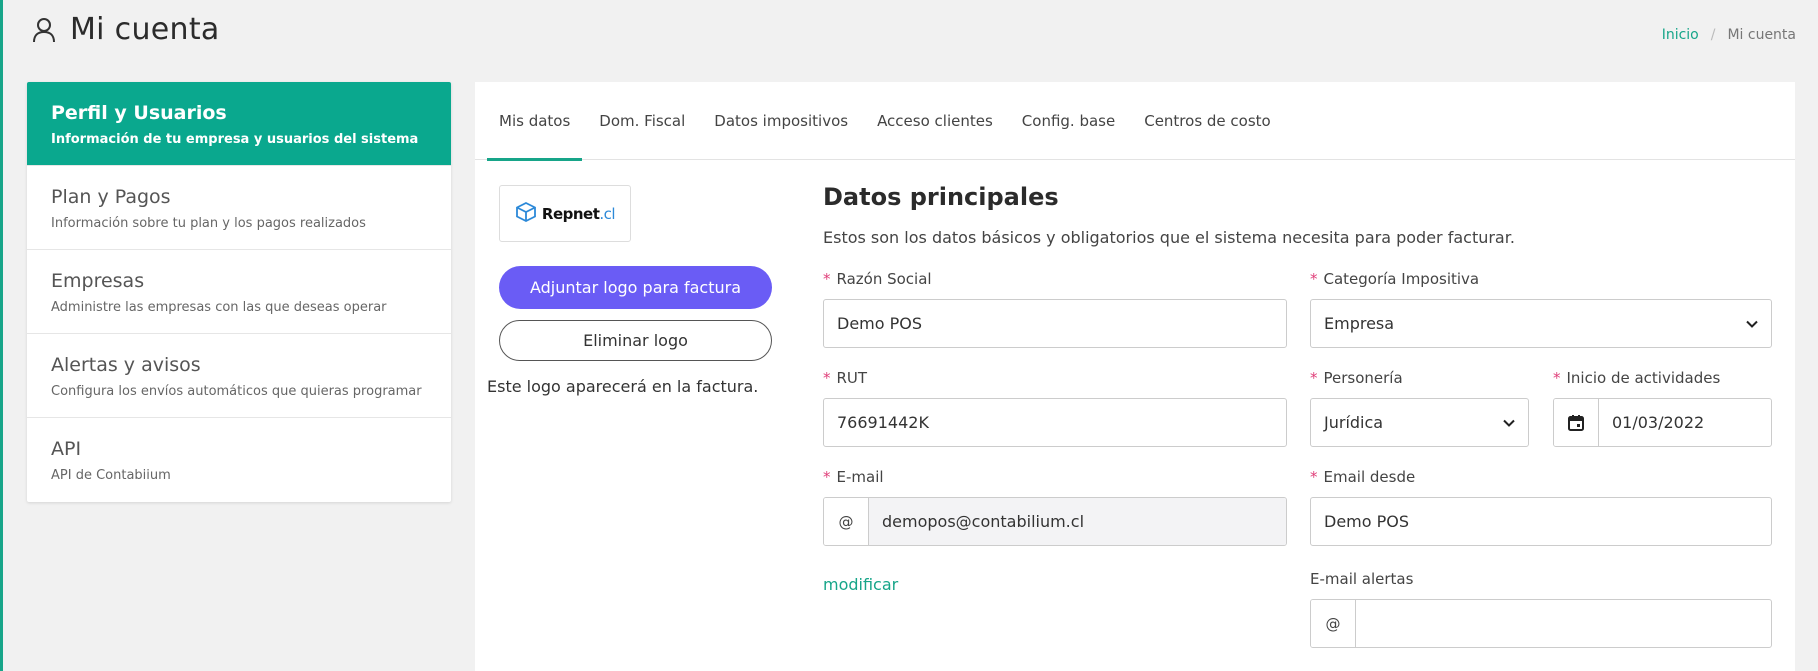 The height and width of the screenshot is (671, 1818). What do you see at coordinates (781, 121) in the screenshot?
I see `tab-datos-impositivos: Datos impositivos` at bounding box center [781, 121].